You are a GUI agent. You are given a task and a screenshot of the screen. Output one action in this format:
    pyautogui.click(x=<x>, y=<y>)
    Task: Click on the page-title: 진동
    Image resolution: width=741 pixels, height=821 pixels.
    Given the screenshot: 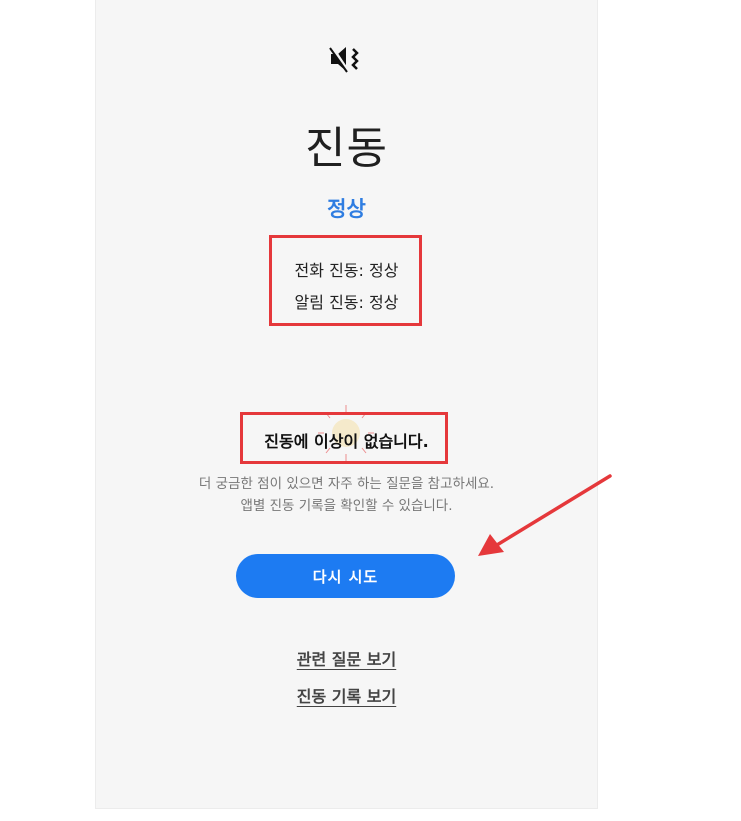 What is the action you would take?
    pyautogui.click(x=346, y=148)
    